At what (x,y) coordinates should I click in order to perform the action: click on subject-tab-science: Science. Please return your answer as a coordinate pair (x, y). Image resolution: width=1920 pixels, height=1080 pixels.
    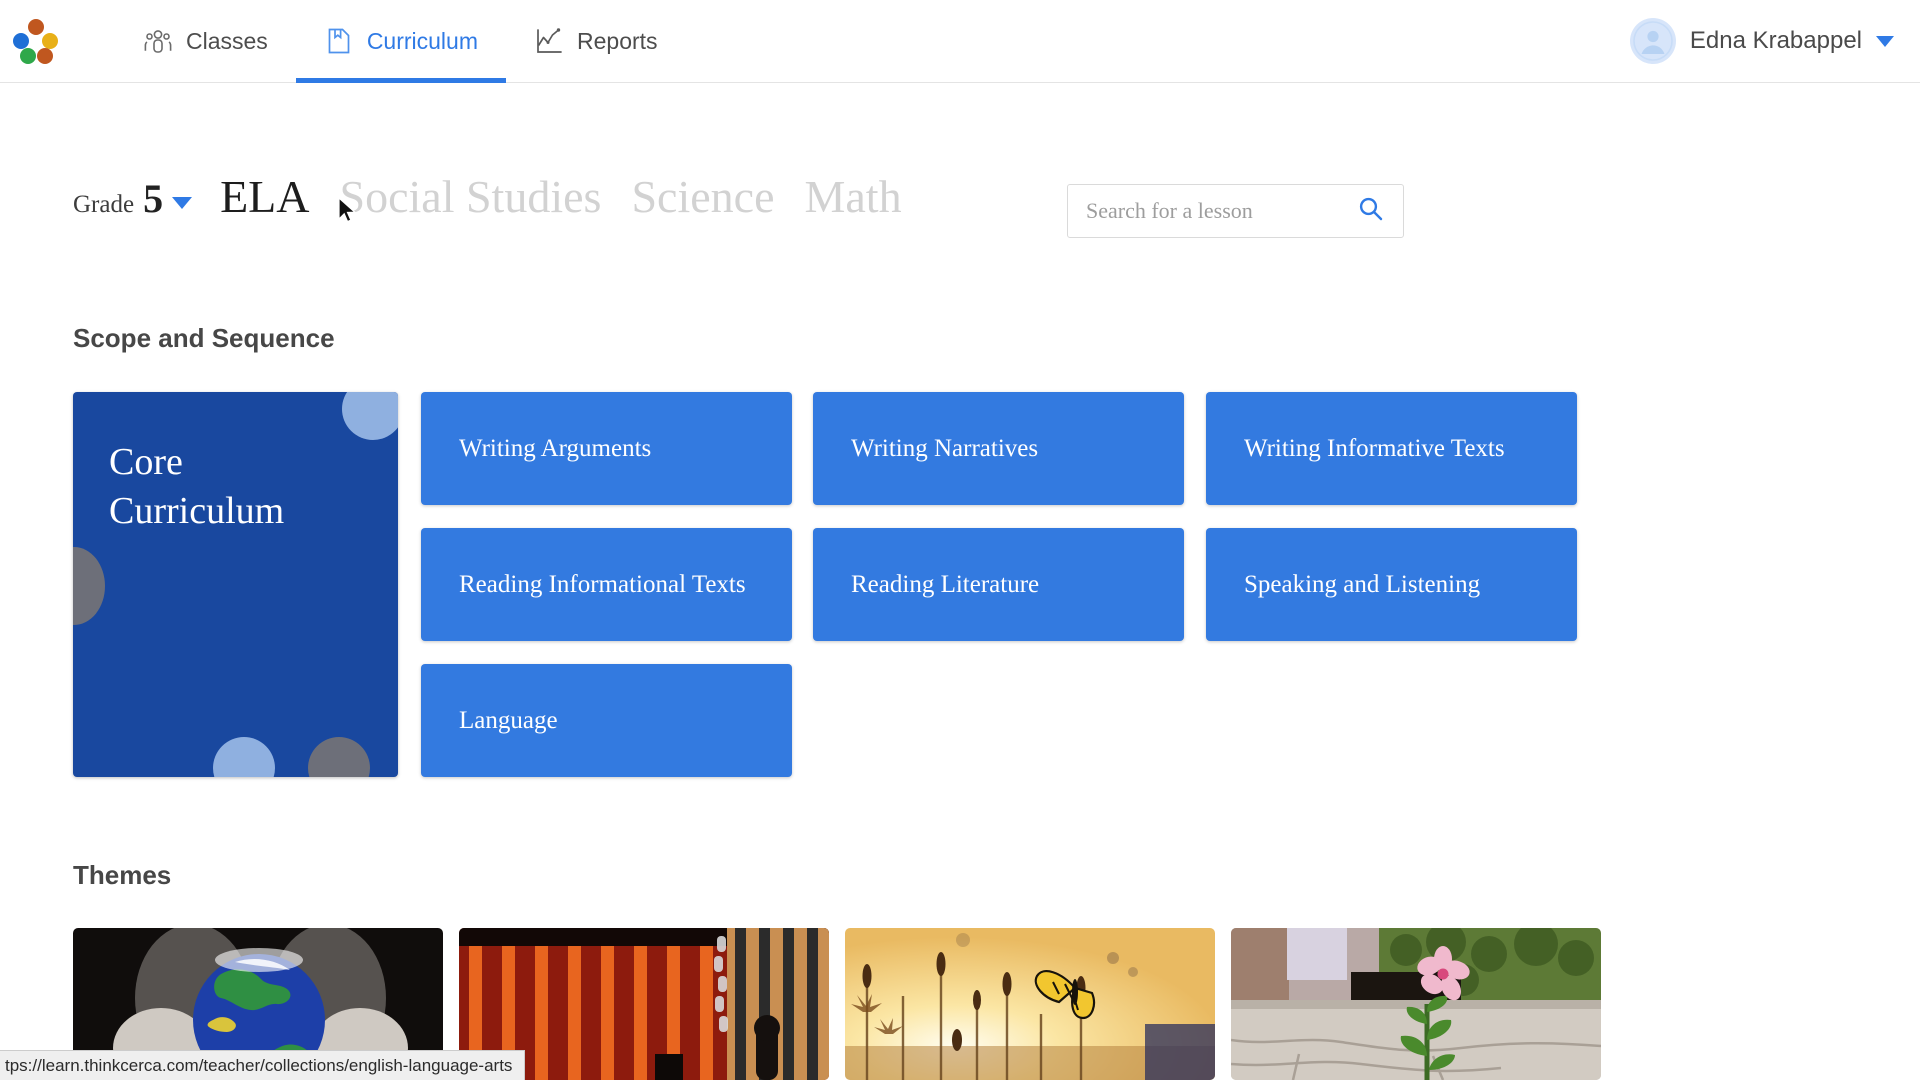
    Looking at the image, I should click on (702, 196).